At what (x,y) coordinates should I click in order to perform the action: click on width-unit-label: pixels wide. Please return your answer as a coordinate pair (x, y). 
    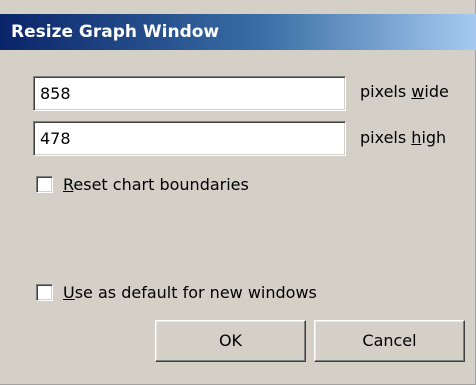
    Looking at the image, I should click on (404, 91).